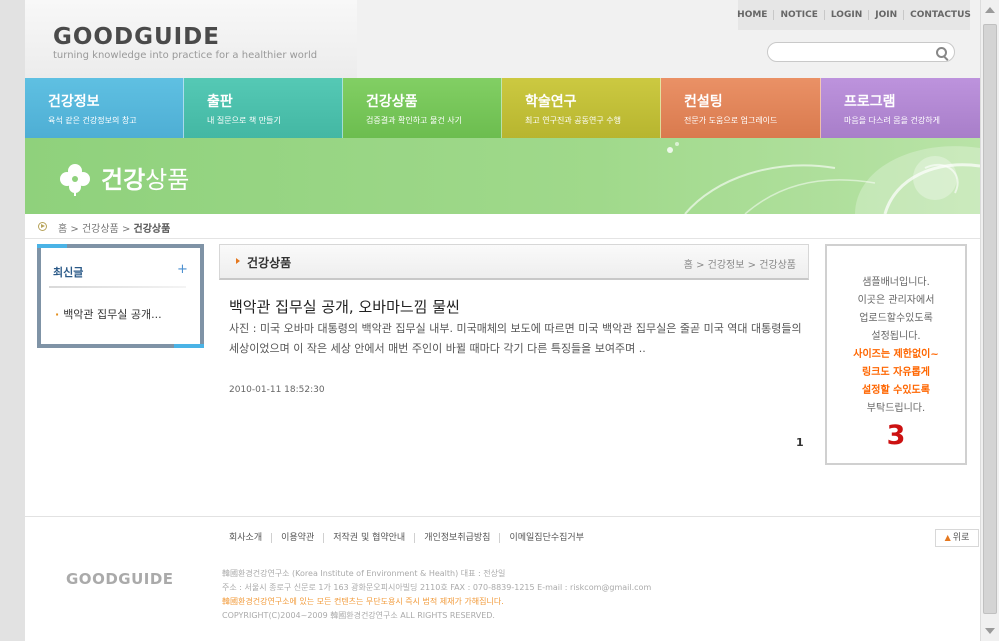  I want to click on breadcrumb: 홈 > 건강상품 > 건강상품, so click(502, 226).